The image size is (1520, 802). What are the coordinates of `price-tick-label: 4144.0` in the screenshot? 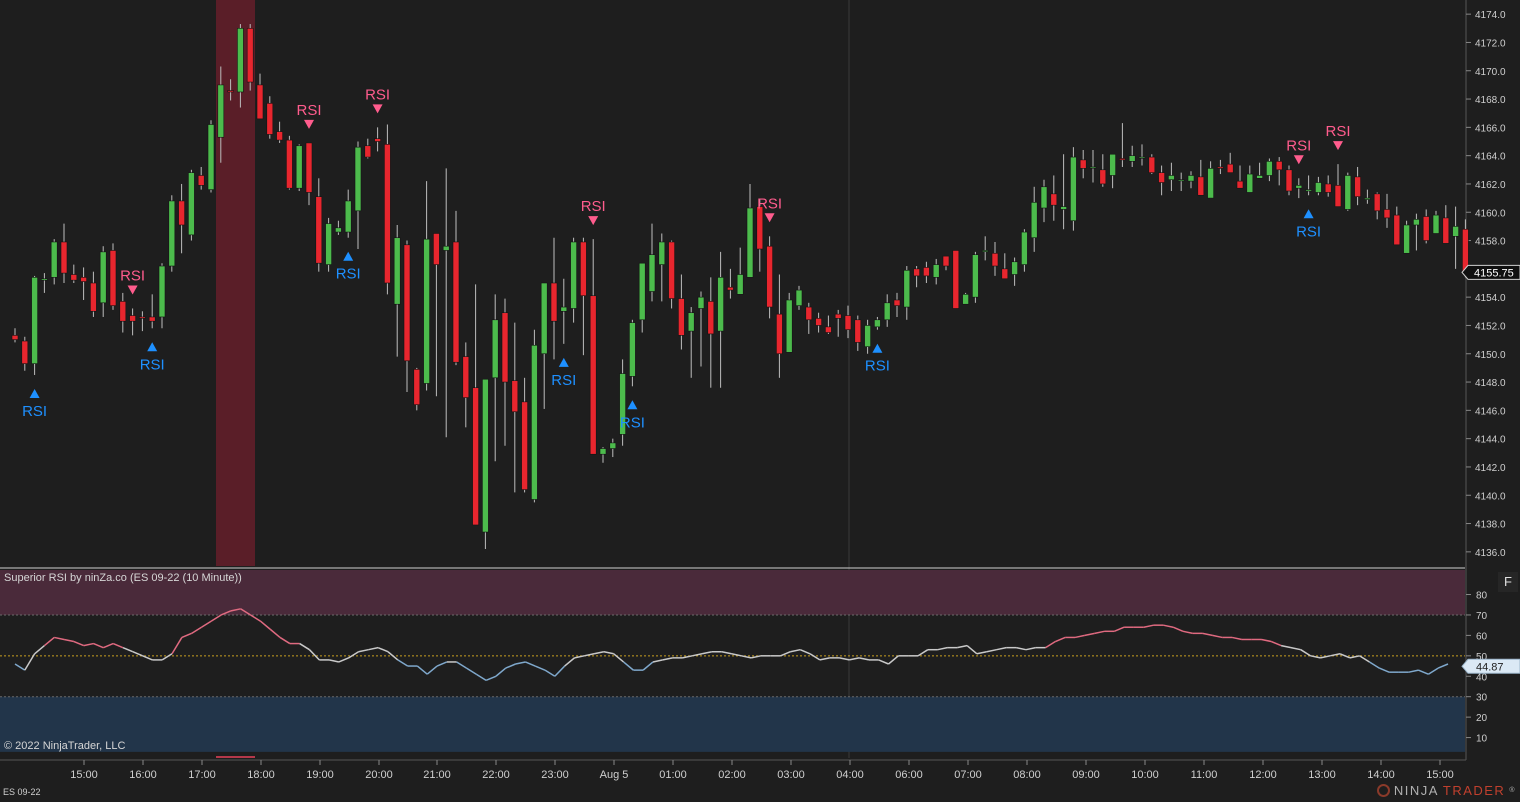 It's located at (1490, 440).